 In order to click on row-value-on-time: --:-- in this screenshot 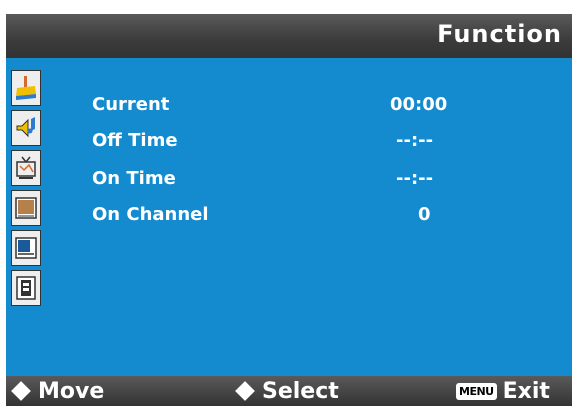, I will do `click(415, 178)`.